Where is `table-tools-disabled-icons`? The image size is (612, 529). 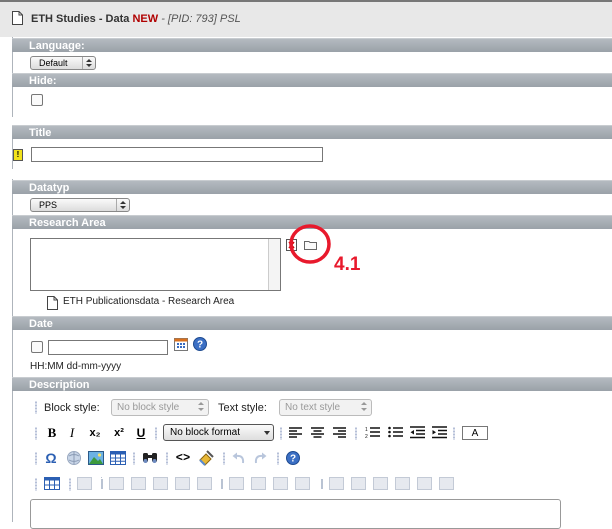
table-tools-disabled-icons is located at coordinates (265, 483).